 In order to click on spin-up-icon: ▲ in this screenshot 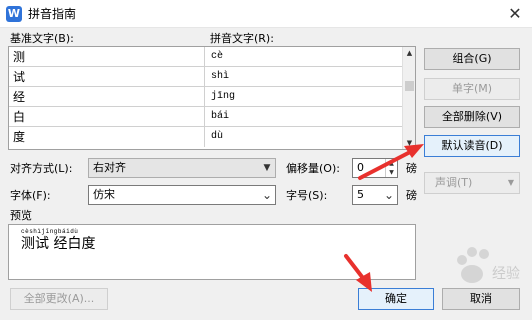, I will do `click(391, 163)`.